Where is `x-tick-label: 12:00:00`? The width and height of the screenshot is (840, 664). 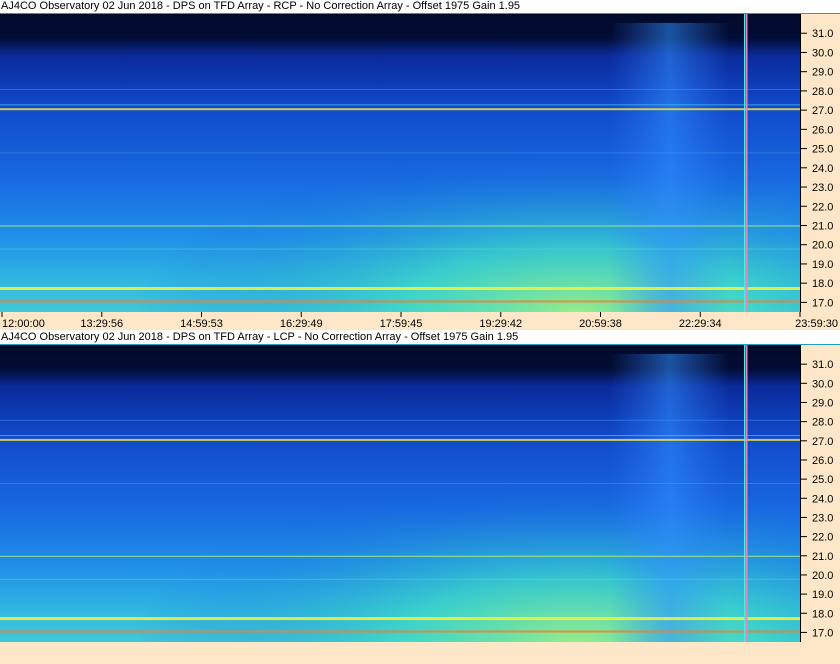 x-tick-label: 12:00:00 is located at coordinates (23, 324).